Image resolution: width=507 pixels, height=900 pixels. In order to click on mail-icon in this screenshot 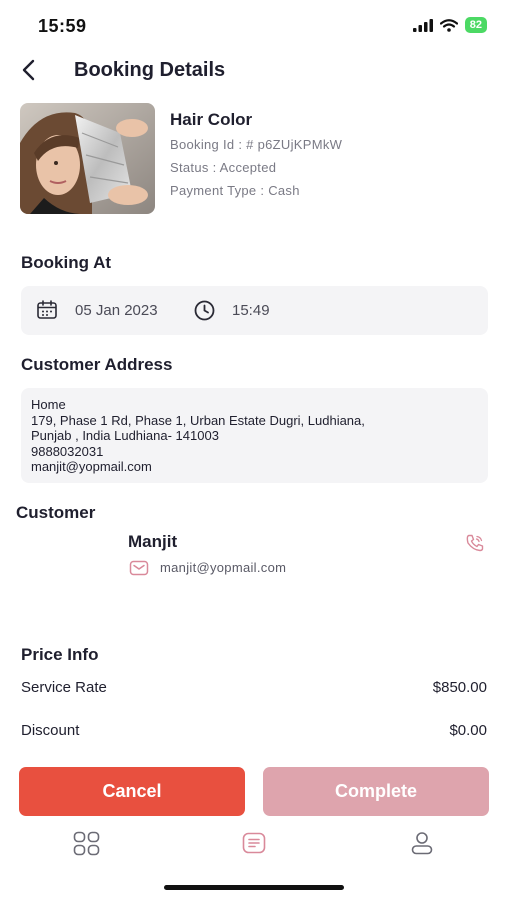, I will do `click(139, 568)`.